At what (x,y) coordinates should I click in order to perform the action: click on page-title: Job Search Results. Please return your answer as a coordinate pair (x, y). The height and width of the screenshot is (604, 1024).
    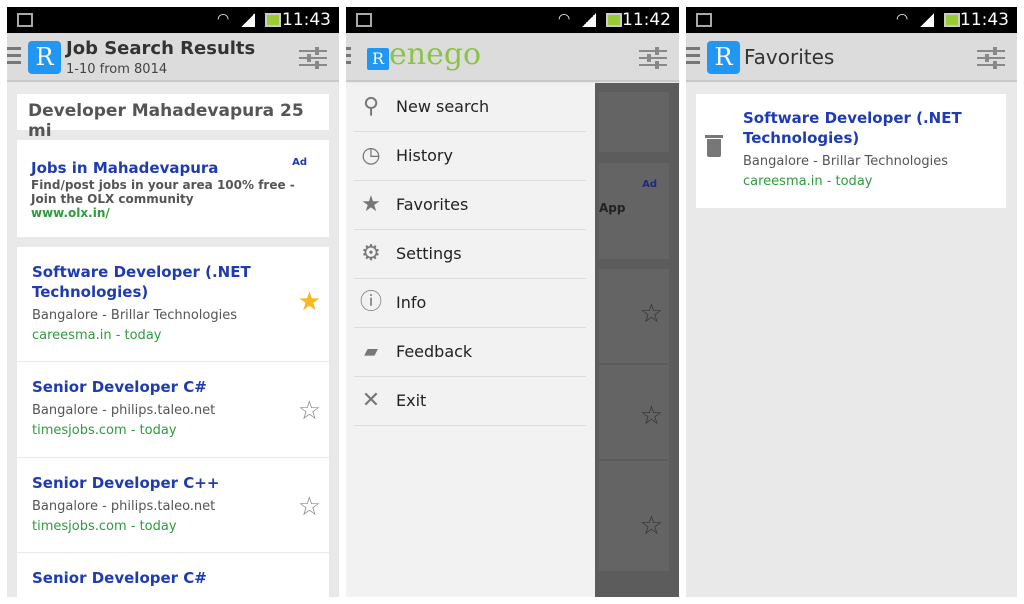
    Looking at the image, I should click on (161, 48).